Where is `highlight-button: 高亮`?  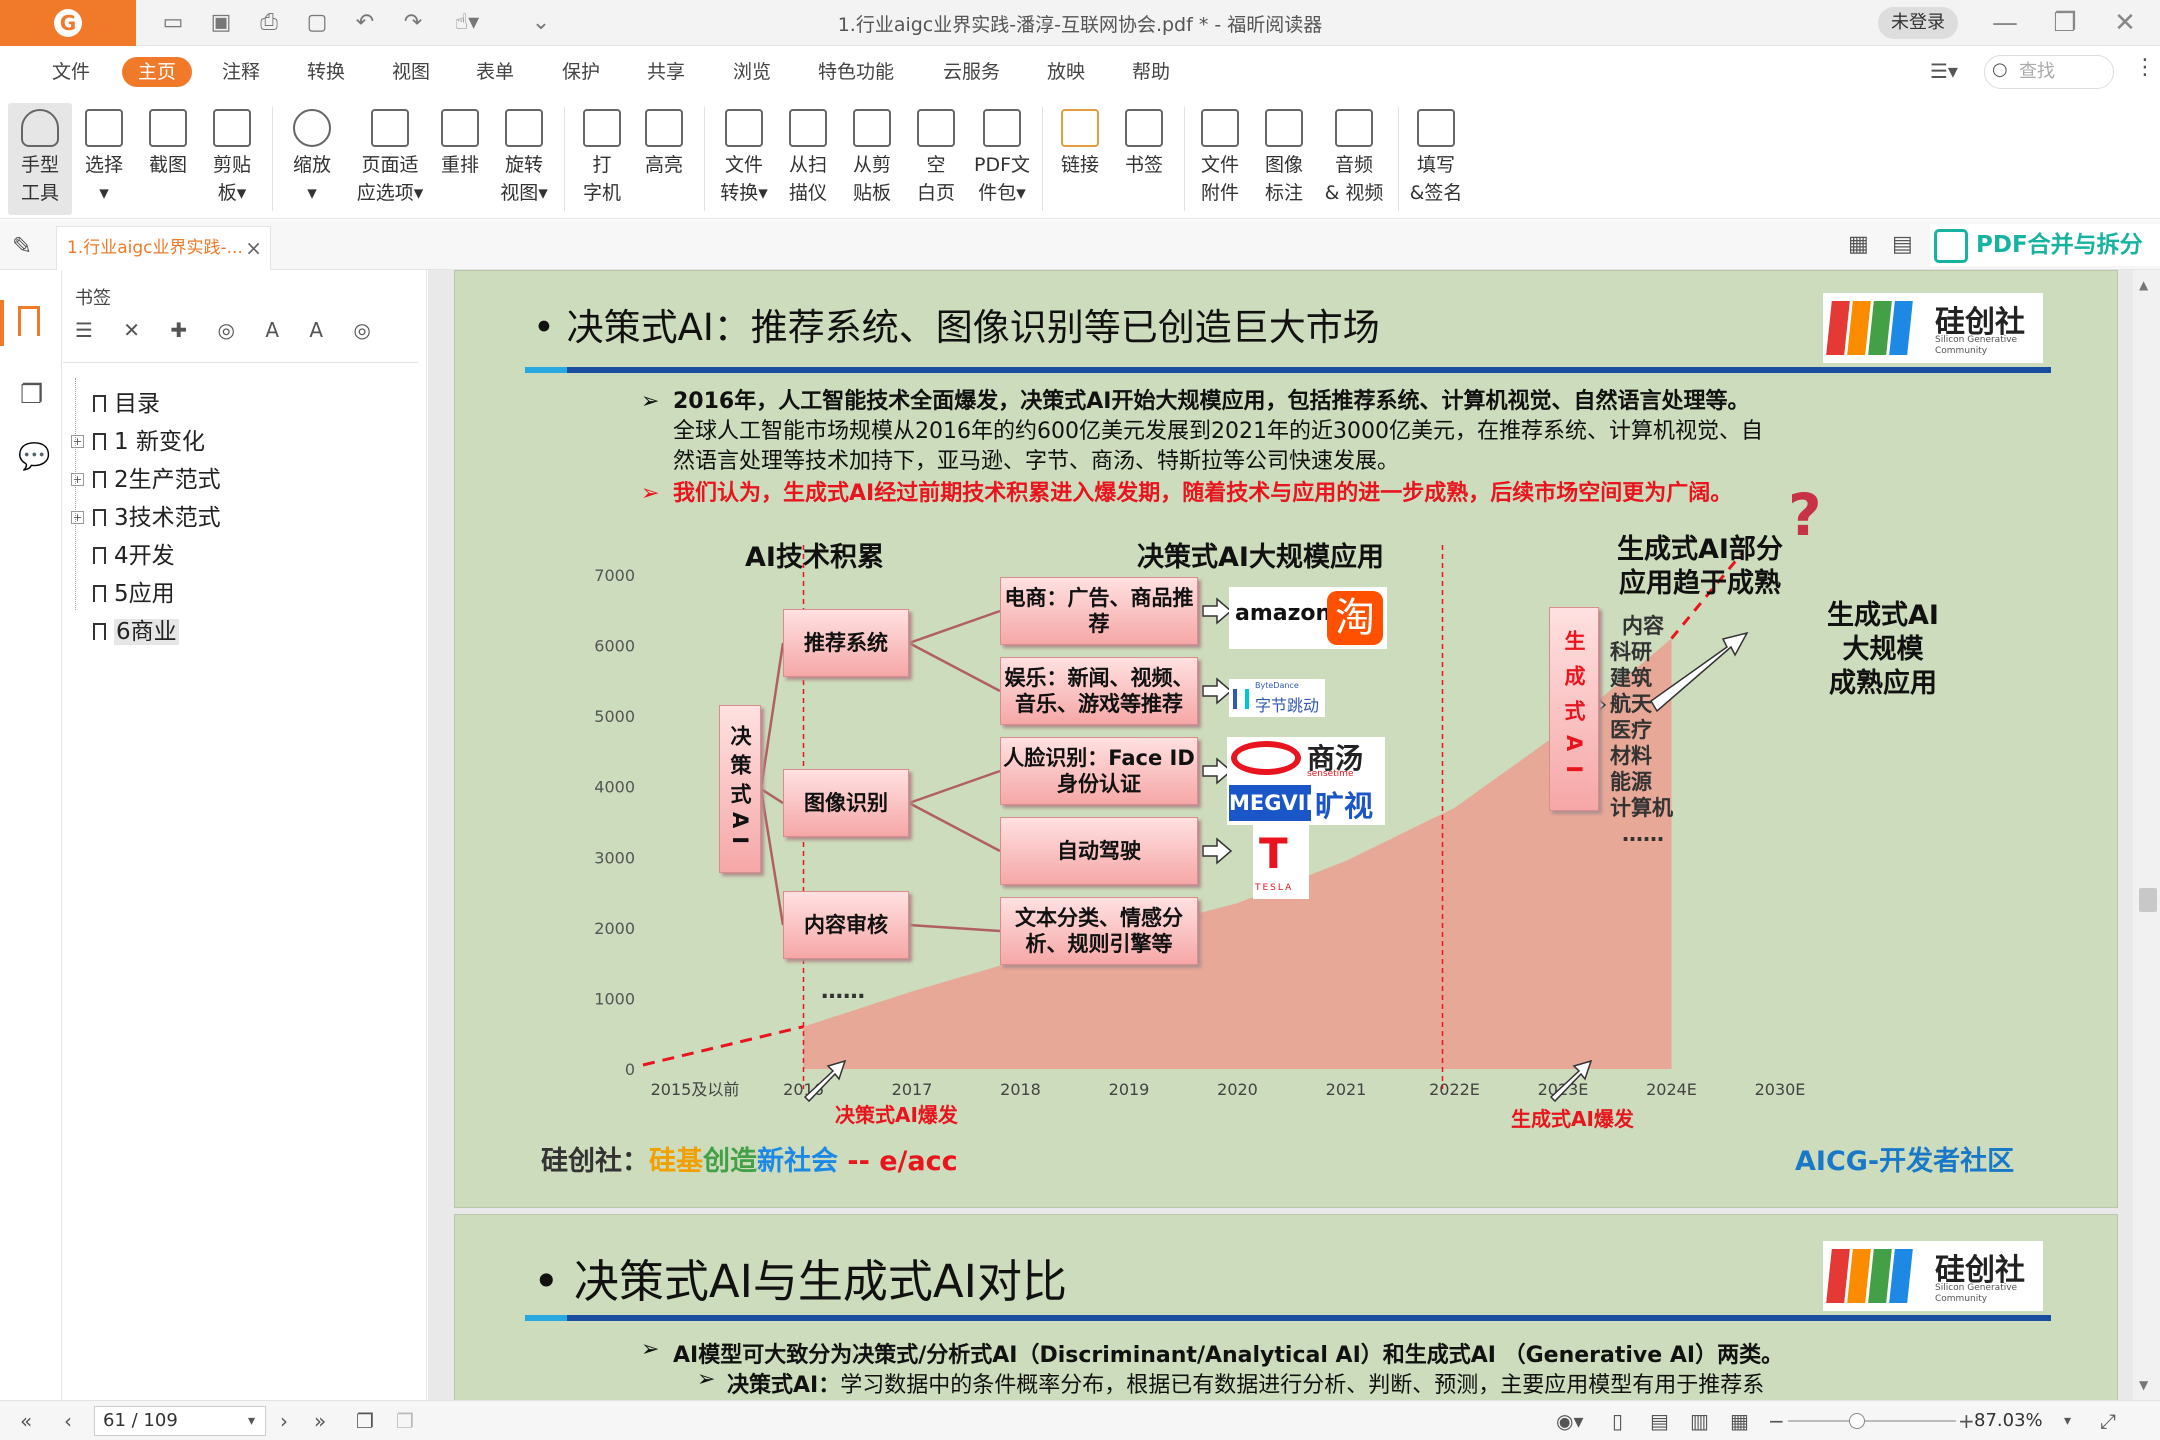
highlight-button: 高亮 is located at coordinates (664, 159).